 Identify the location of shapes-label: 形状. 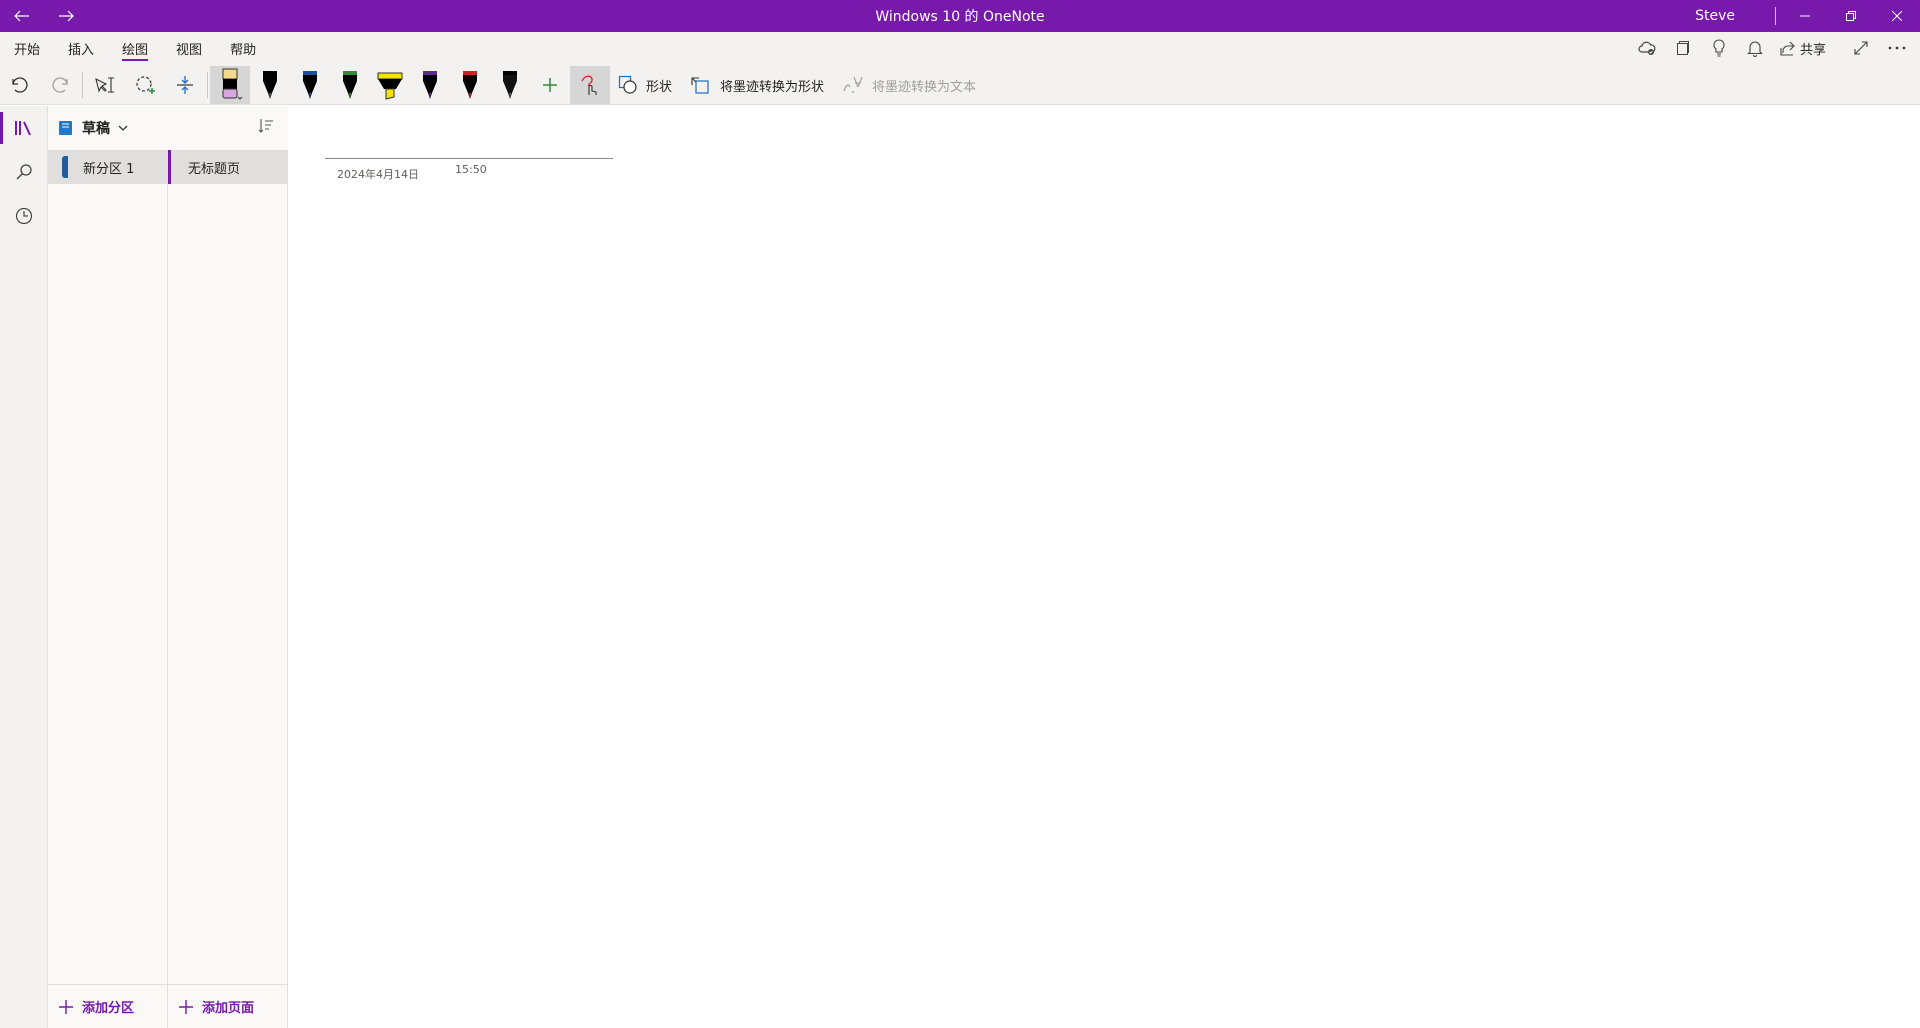
(659, 87).